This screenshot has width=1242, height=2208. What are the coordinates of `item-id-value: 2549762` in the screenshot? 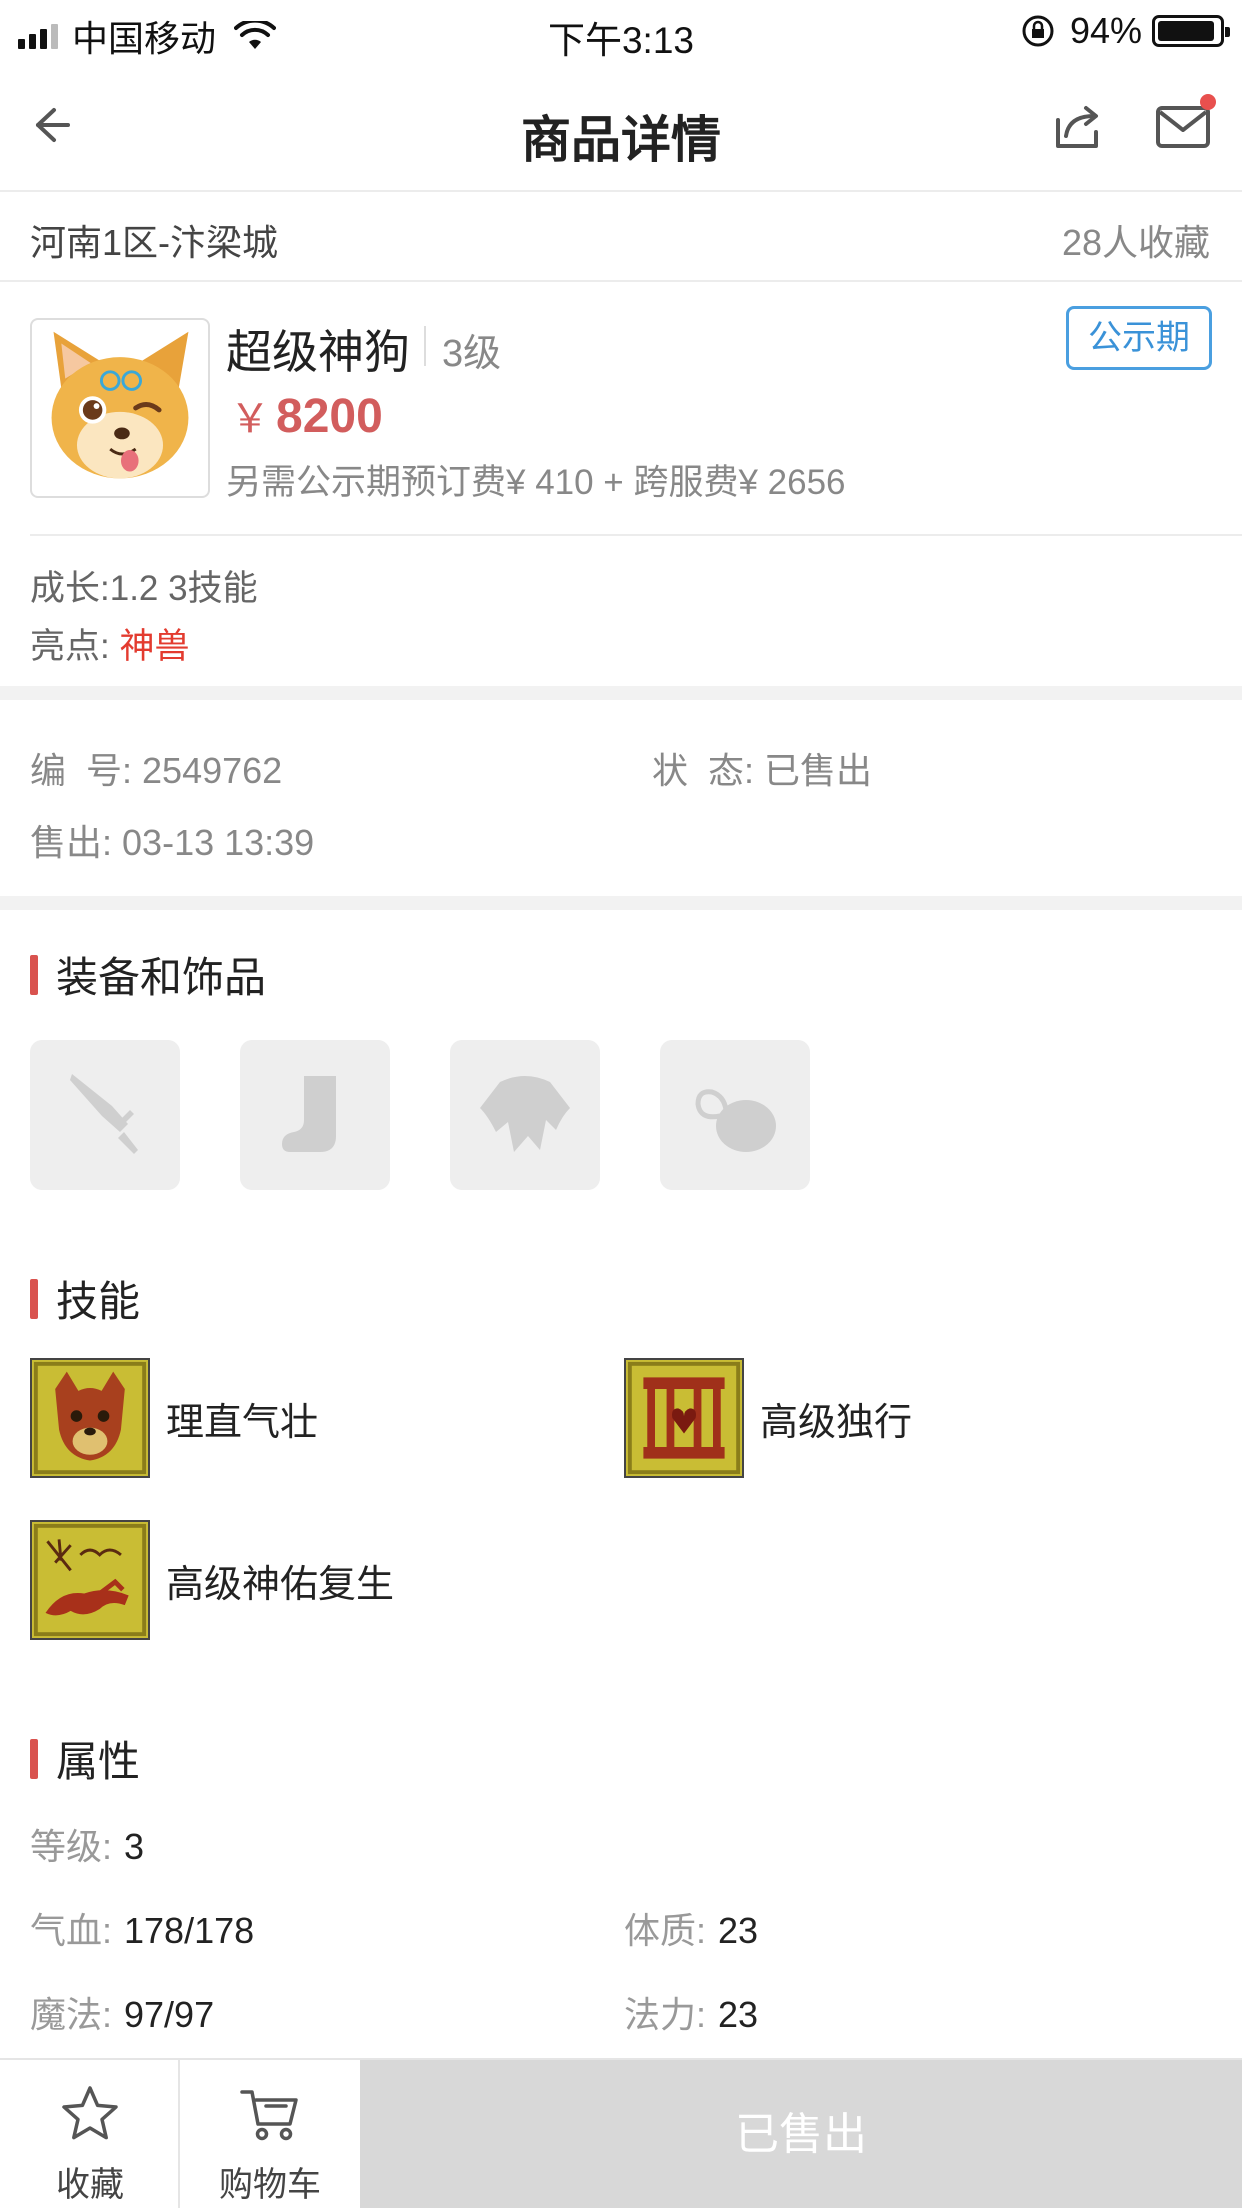 It's located at (212, 770).